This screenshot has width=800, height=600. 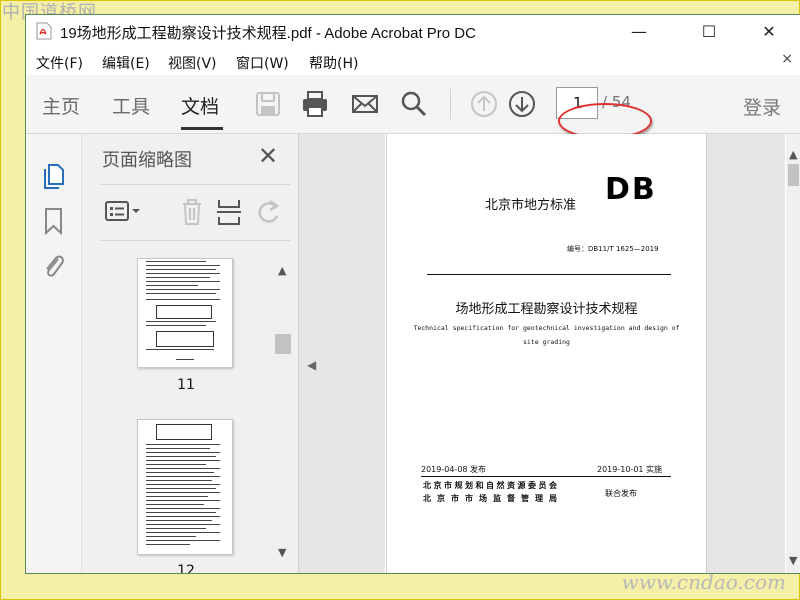 I want to click on pdf-file-icon, so click(x=44, y=31).